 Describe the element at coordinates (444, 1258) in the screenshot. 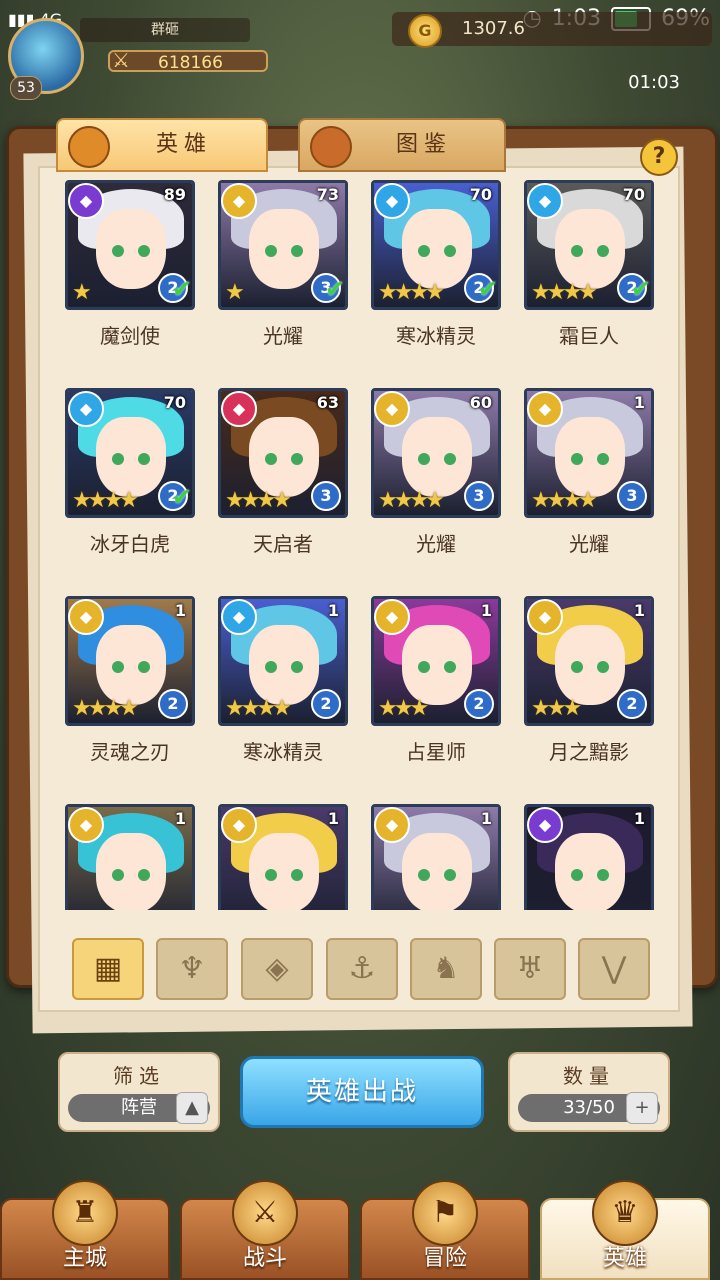

I see `nav-label: 冒险` at that location.